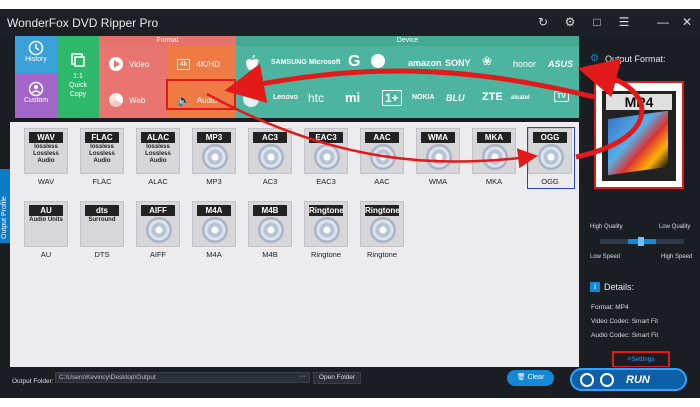  Describe the element at coordinates (524, 64) in the screenshot. I see `brand-honor: honor` at that location.